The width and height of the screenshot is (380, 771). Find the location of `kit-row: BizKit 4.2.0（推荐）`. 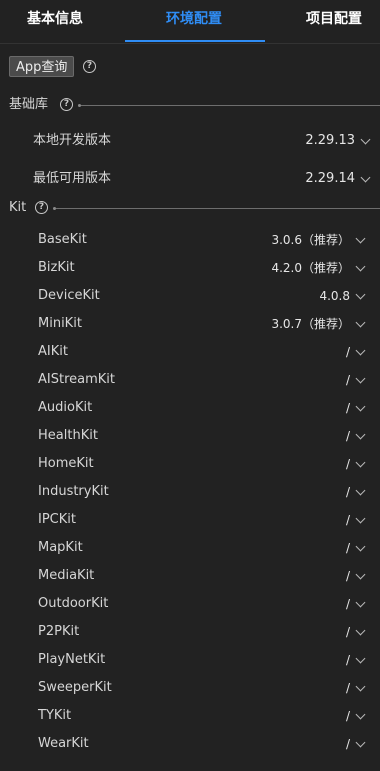

kit-row: BizKit 4.2.0（推荐） is located at coordinates (190, 268).